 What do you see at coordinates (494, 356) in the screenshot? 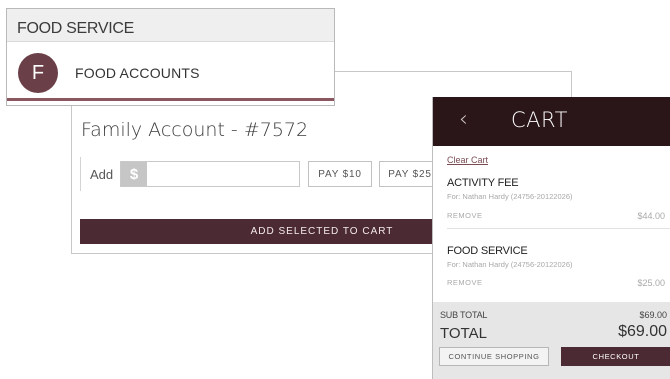
I see `continue-shopping-button: CONTINUE SHOPPING` at bounding box center [494, 356].